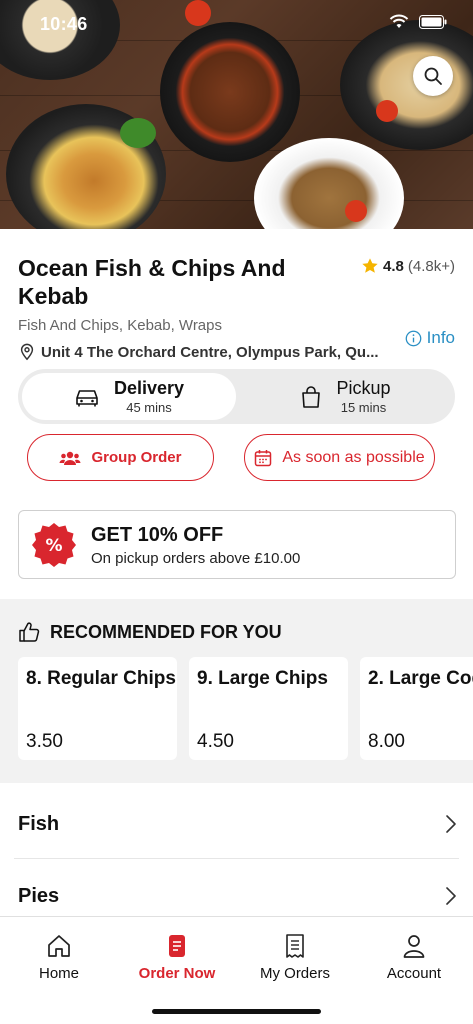  What do you see at coordinates (418, 22) in the screenshot?
I see `status-icons` at bounding box center [418, 22].